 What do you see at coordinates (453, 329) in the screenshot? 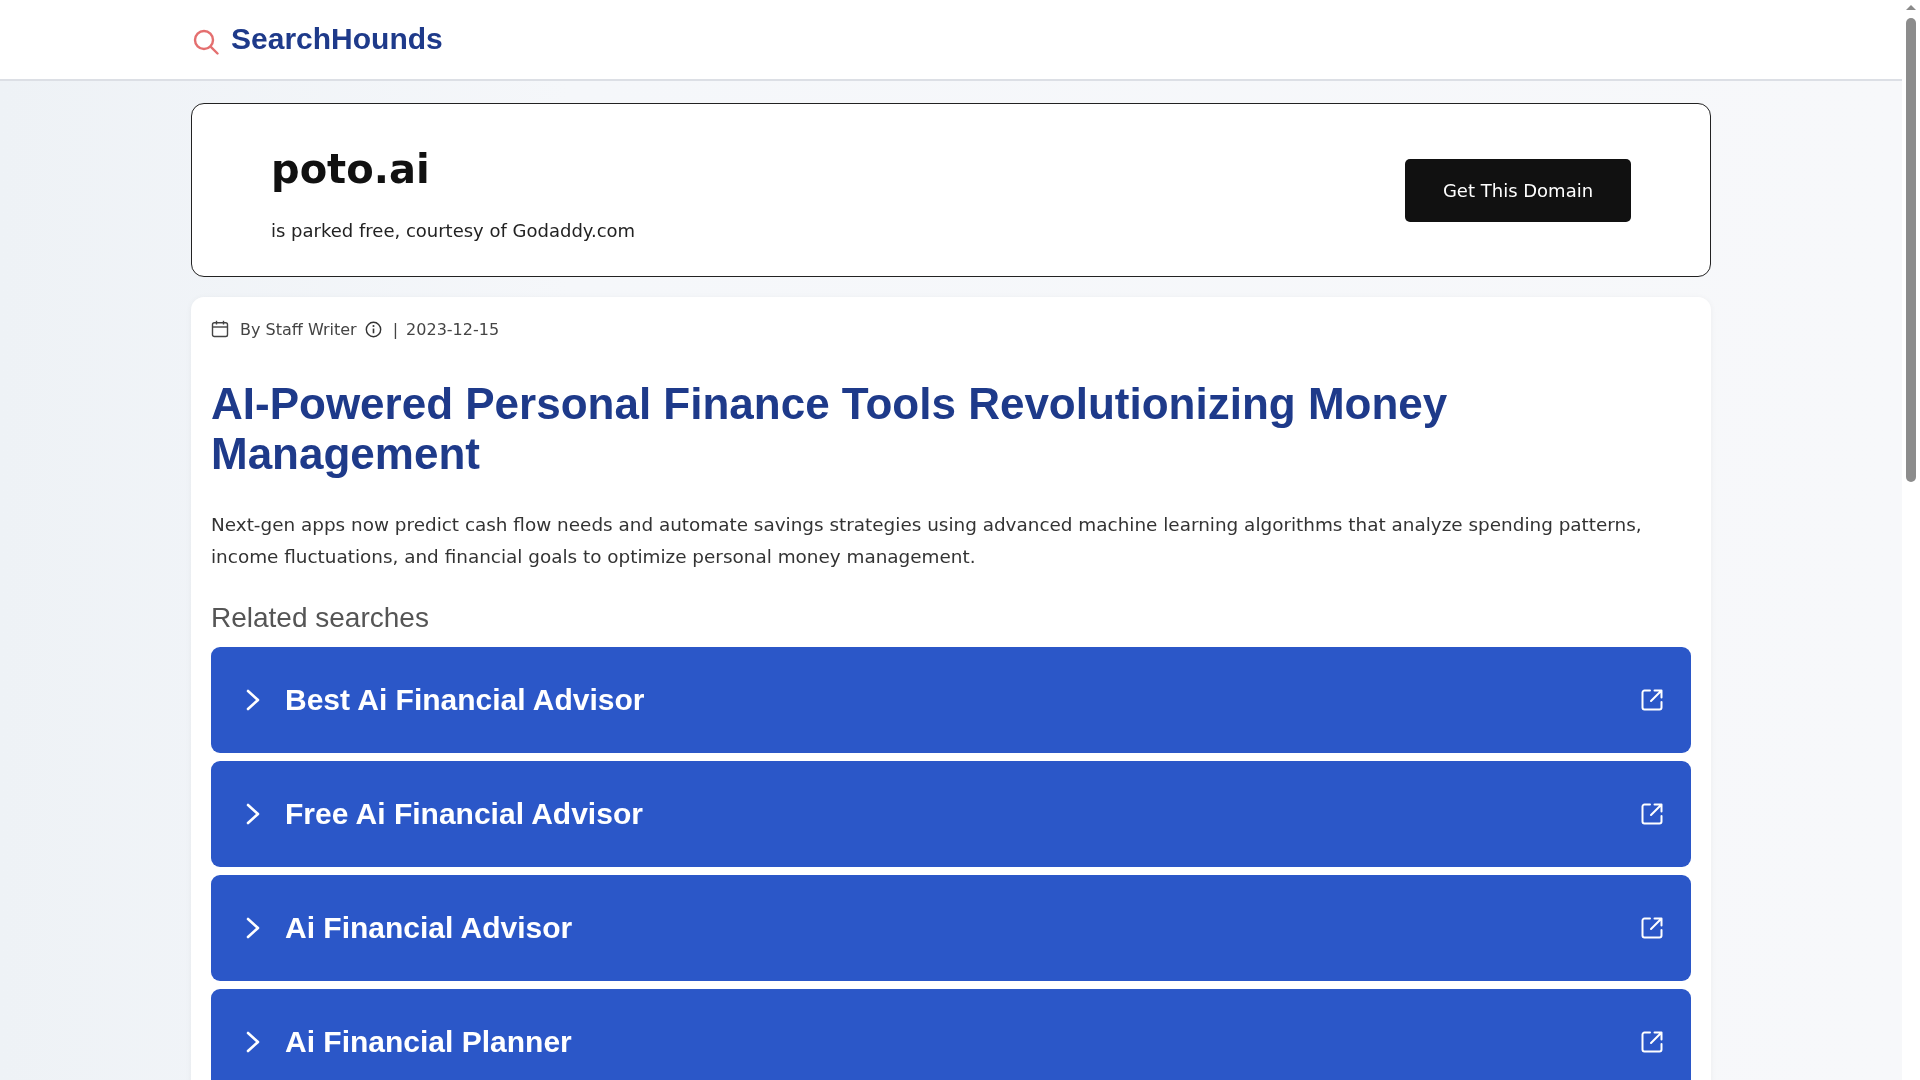
I see `publish-date: 2023-12-15` at bounding box center [453, 329].